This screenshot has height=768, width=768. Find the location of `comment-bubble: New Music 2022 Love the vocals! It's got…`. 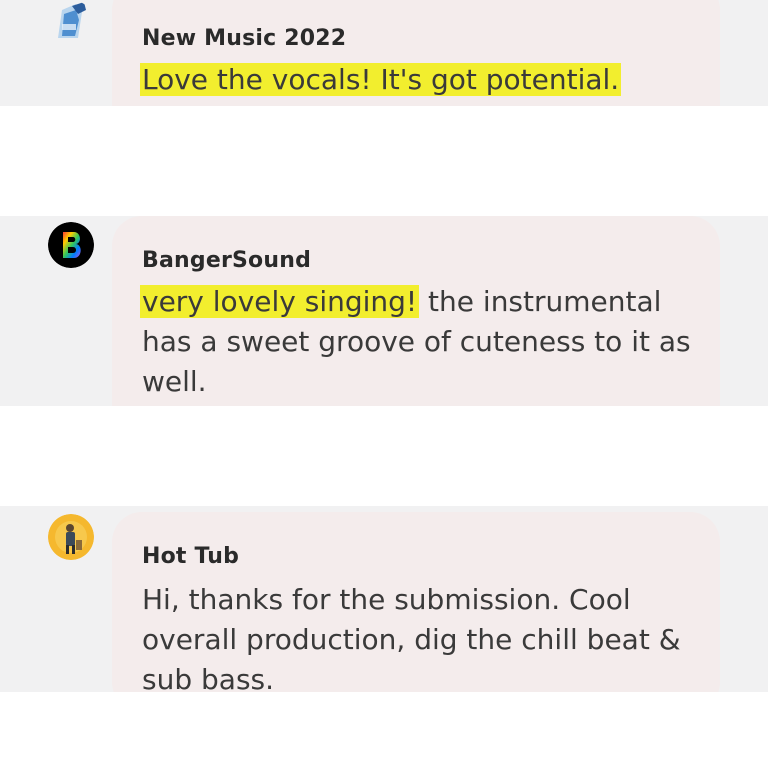

comment-bubble: New Music 2022 Love the vocals! It's got… is located at coordinates (416, 53).